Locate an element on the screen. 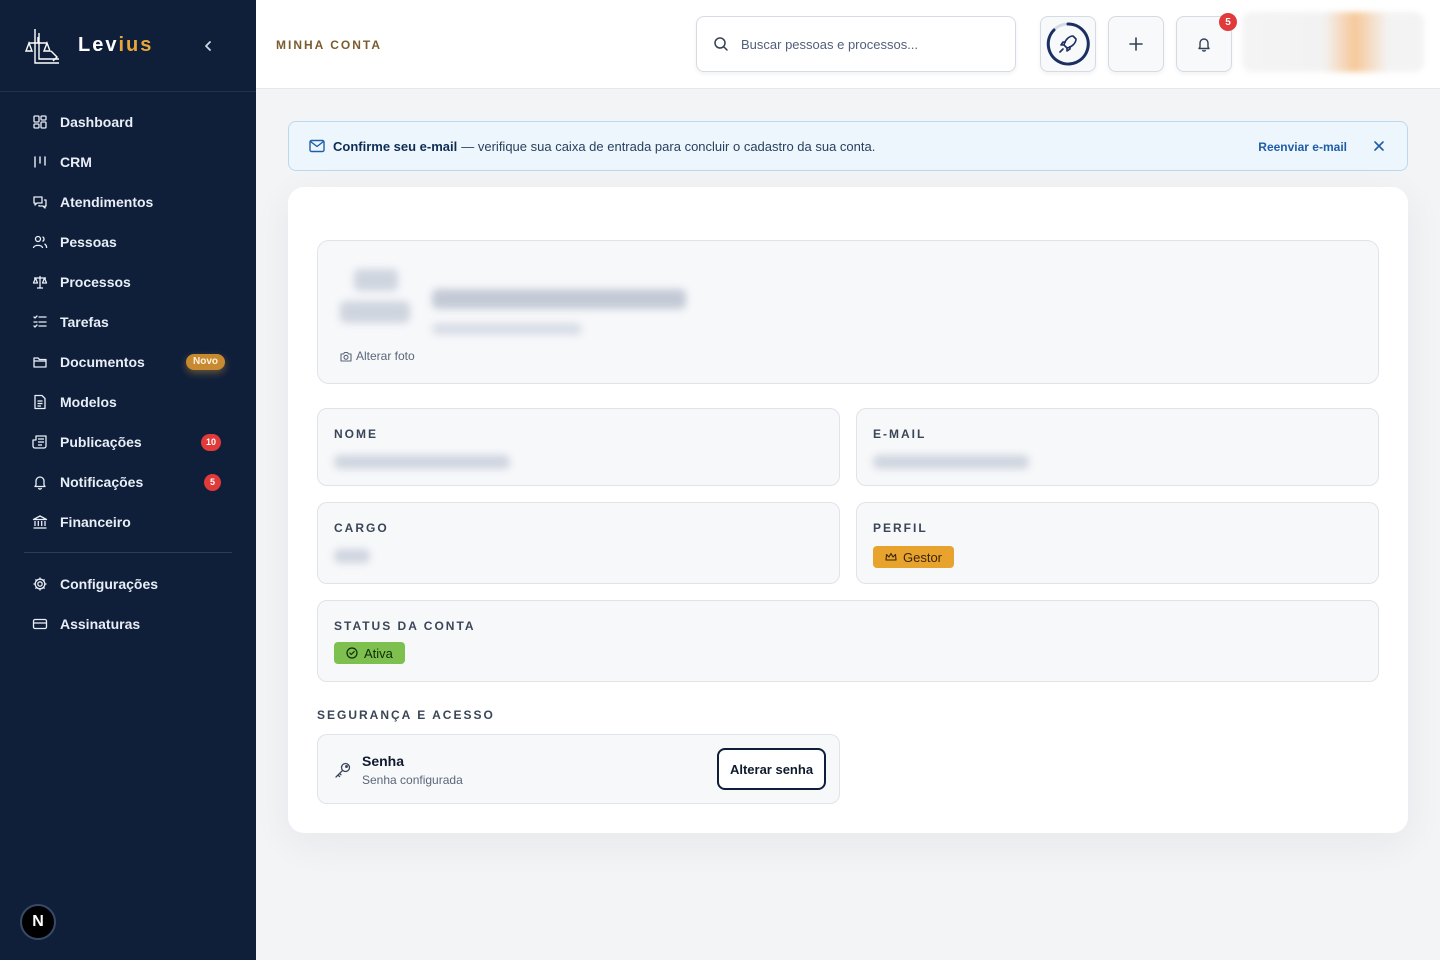 The height and width of the screenshot is (960, 1440). create-new-button is located at coordinates (1136, 44).